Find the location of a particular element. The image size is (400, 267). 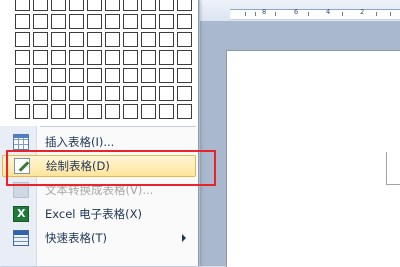

submenu-arrow-icon is located at coordinates (184, 238).